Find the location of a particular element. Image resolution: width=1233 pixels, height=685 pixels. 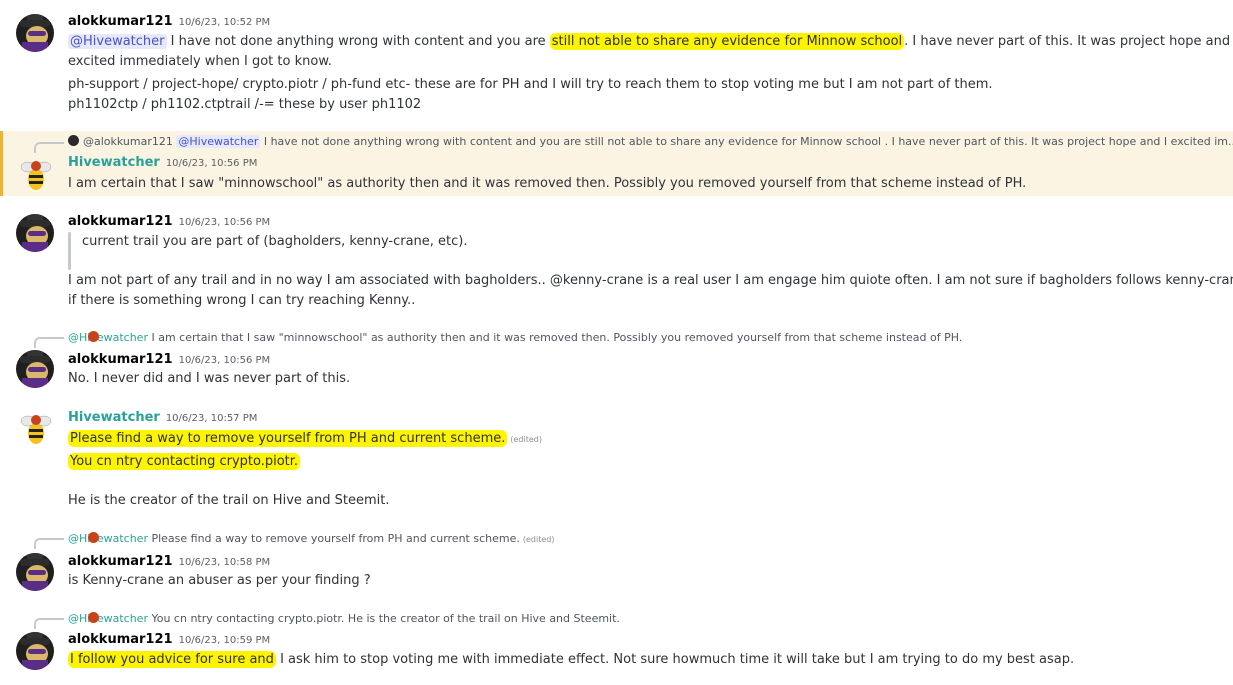

timestamp: 10/6/23, 10:59 PM is located at coordinates (224, 640).